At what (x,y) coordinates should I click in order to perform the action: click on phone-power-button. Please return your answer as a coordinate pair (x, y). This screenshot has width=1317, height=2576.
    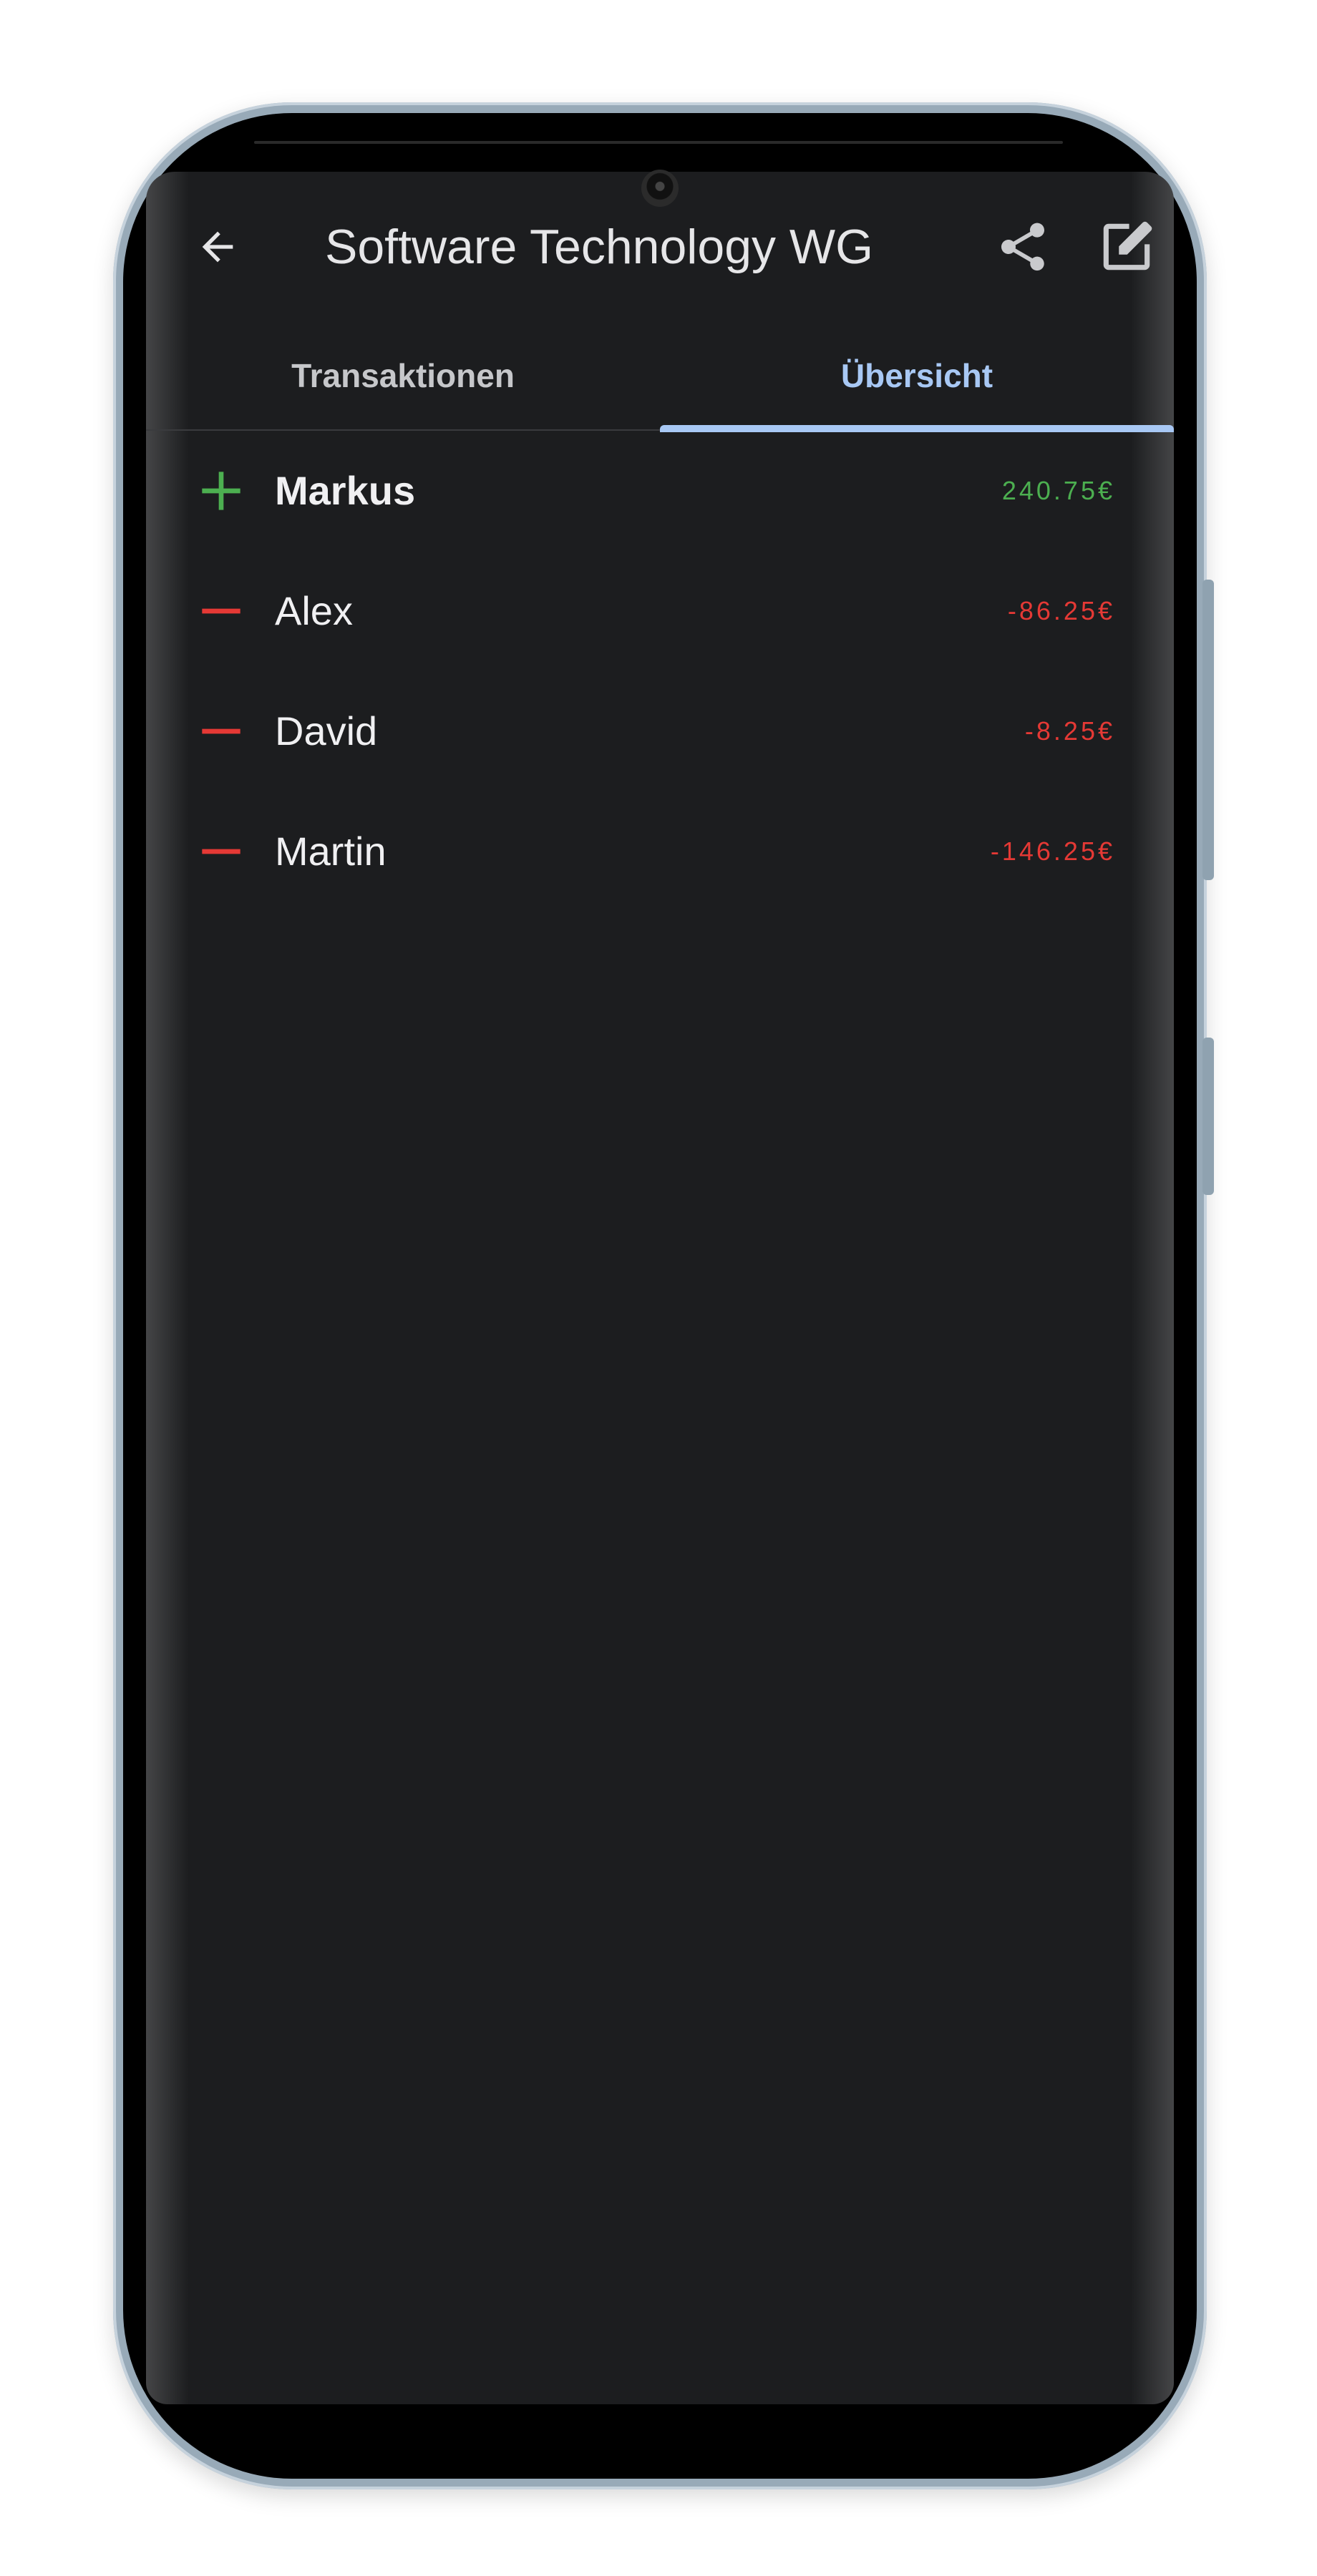
    Looking at the image, I should click on (1208, 1116).